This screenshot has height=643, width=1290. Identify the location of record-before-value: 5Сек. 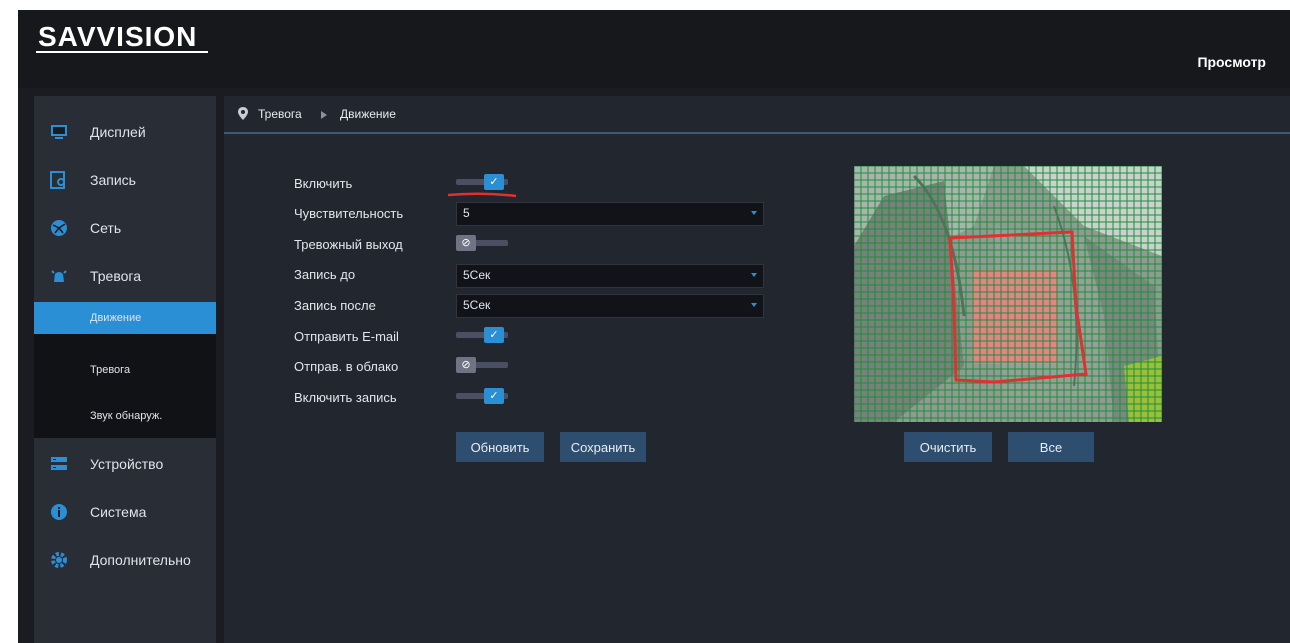
(477, 275).